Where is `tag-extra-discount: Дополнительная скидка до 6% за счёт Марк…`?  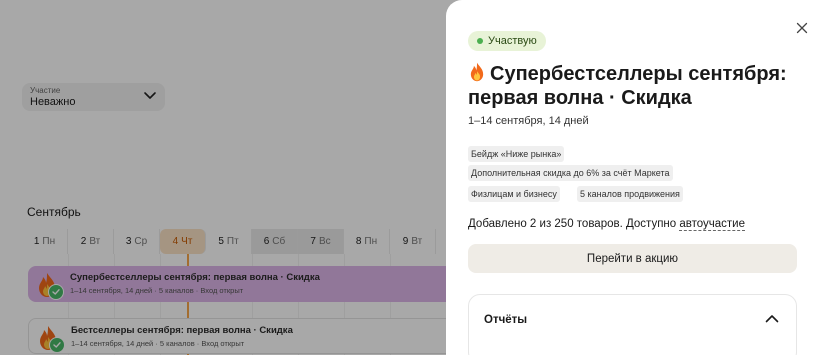
tag-extra-discount: Дополнительная скидка до 6% за счёт Марк… is located at coordinates (570, 173).